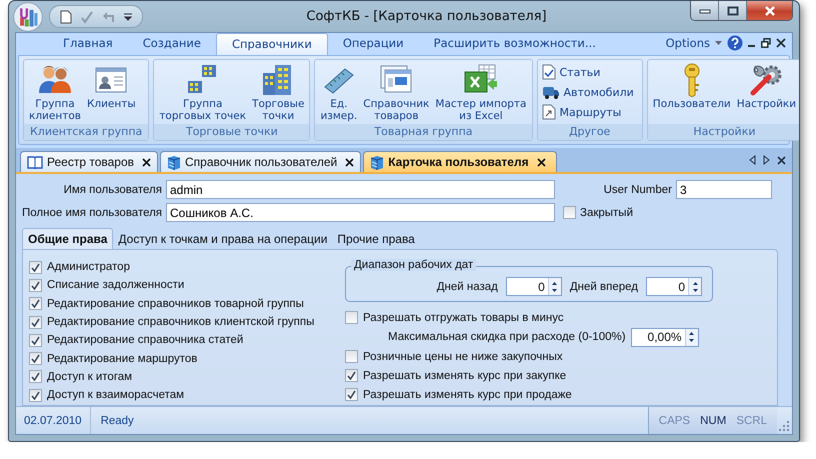 The image size is (816, 459). I want to click on discount-spinner: 0,00%, so click(664, 337).